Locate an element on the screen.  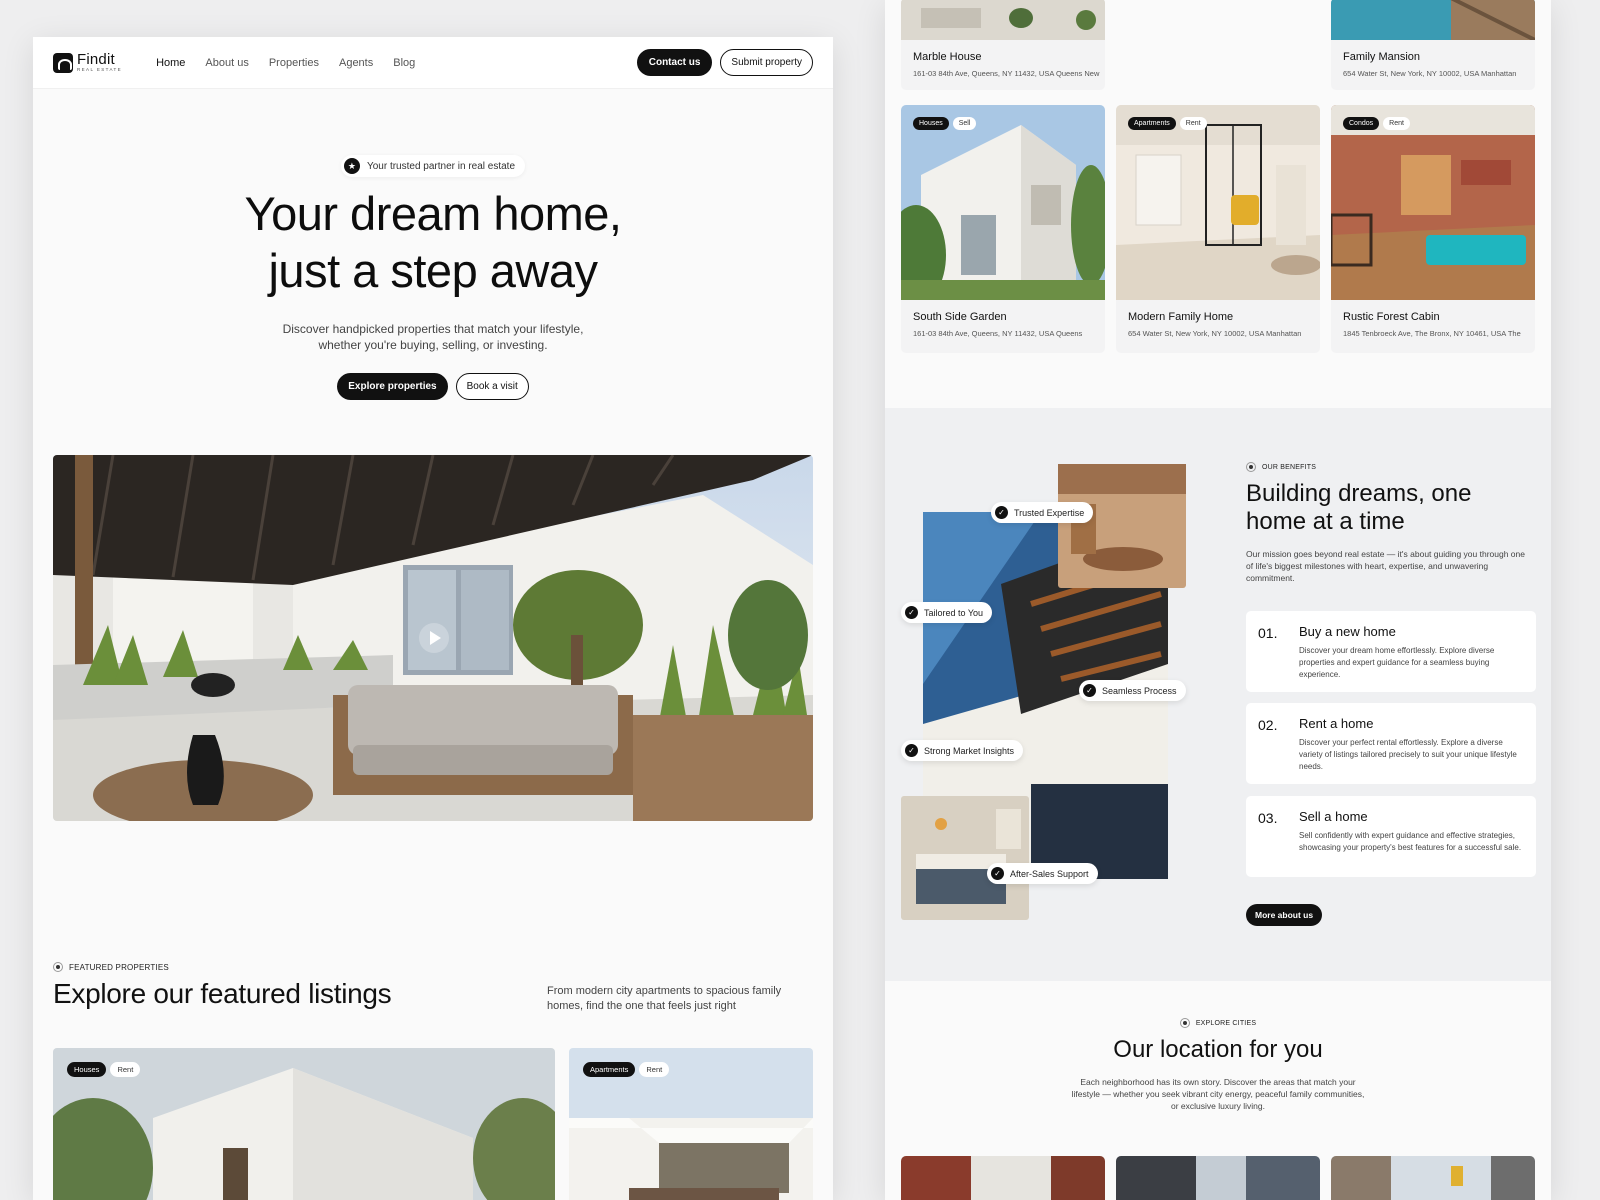
nav-link-blog: Blog is located at coordinates (404, 63).